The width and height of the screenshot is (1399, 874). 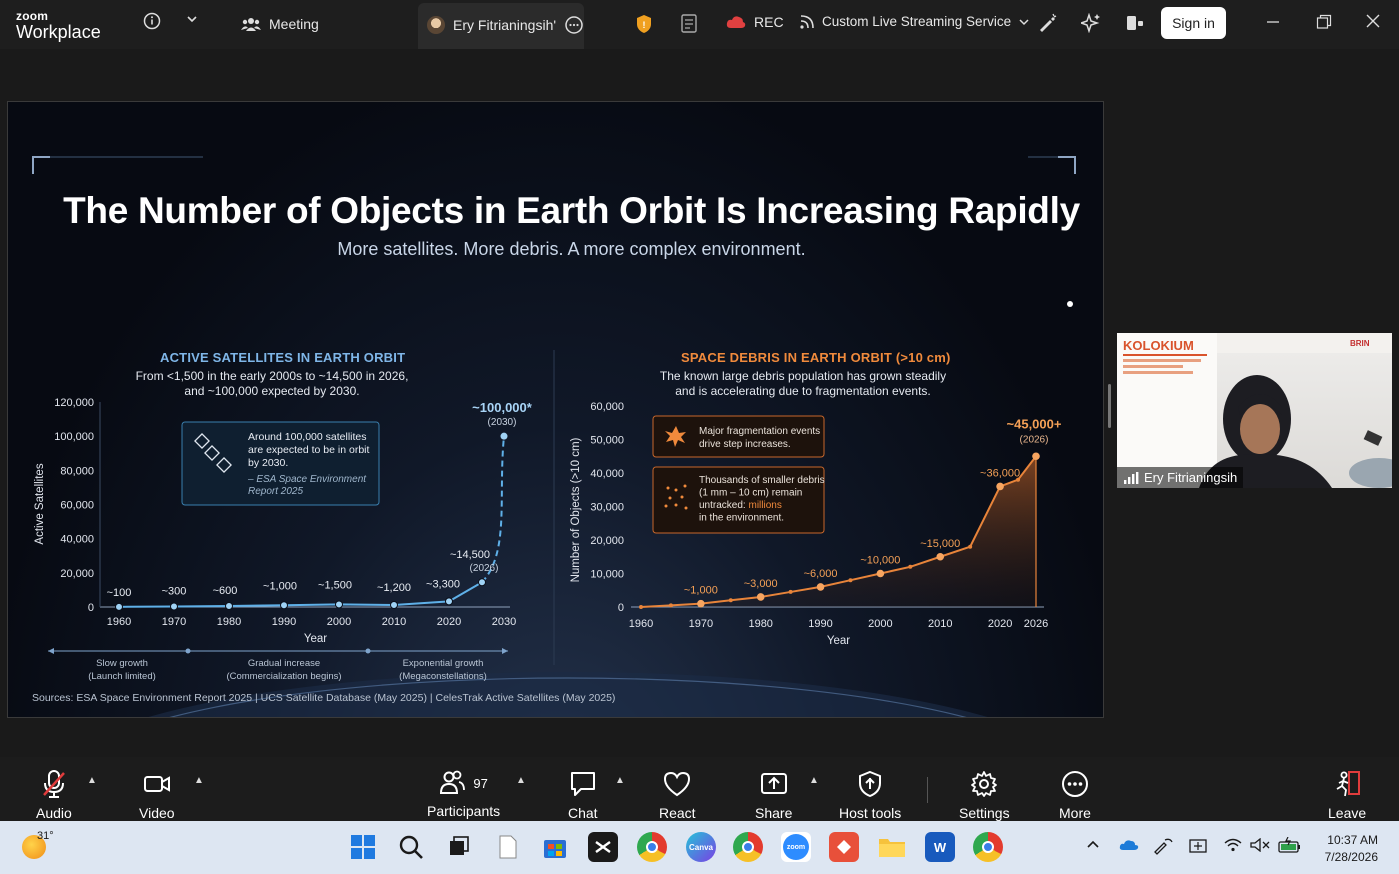 What do you see at coordinates (607, 575) in the screenshot?
I see `y-tick-label: 10,000` at bounding box center [607, 575].